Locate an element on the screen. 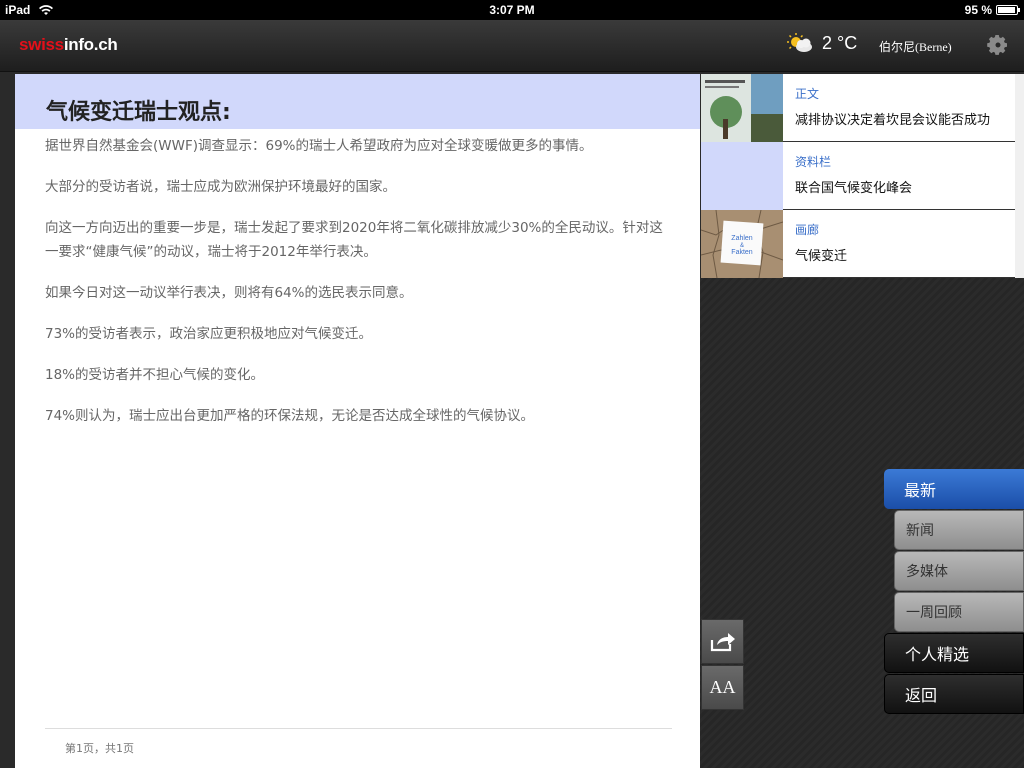 This screenshot has height=768, width=1024. font-size-label: AA is located at coordinates (722, 687).